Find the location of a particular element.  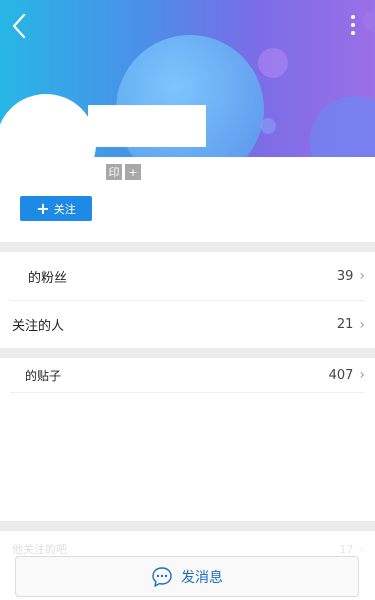

send-message-label: 发消息 is located at coordinates (202, 577).